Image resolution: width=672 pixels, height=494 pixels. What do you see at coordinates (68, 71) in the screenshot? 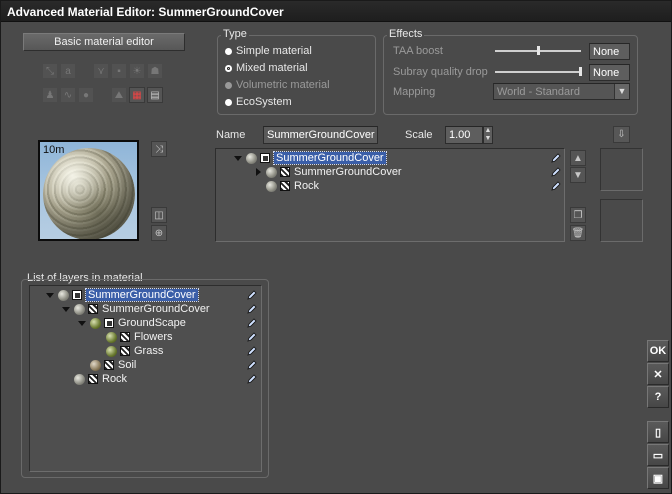
I see `text-icon: a` at bounding box center [68, 71].